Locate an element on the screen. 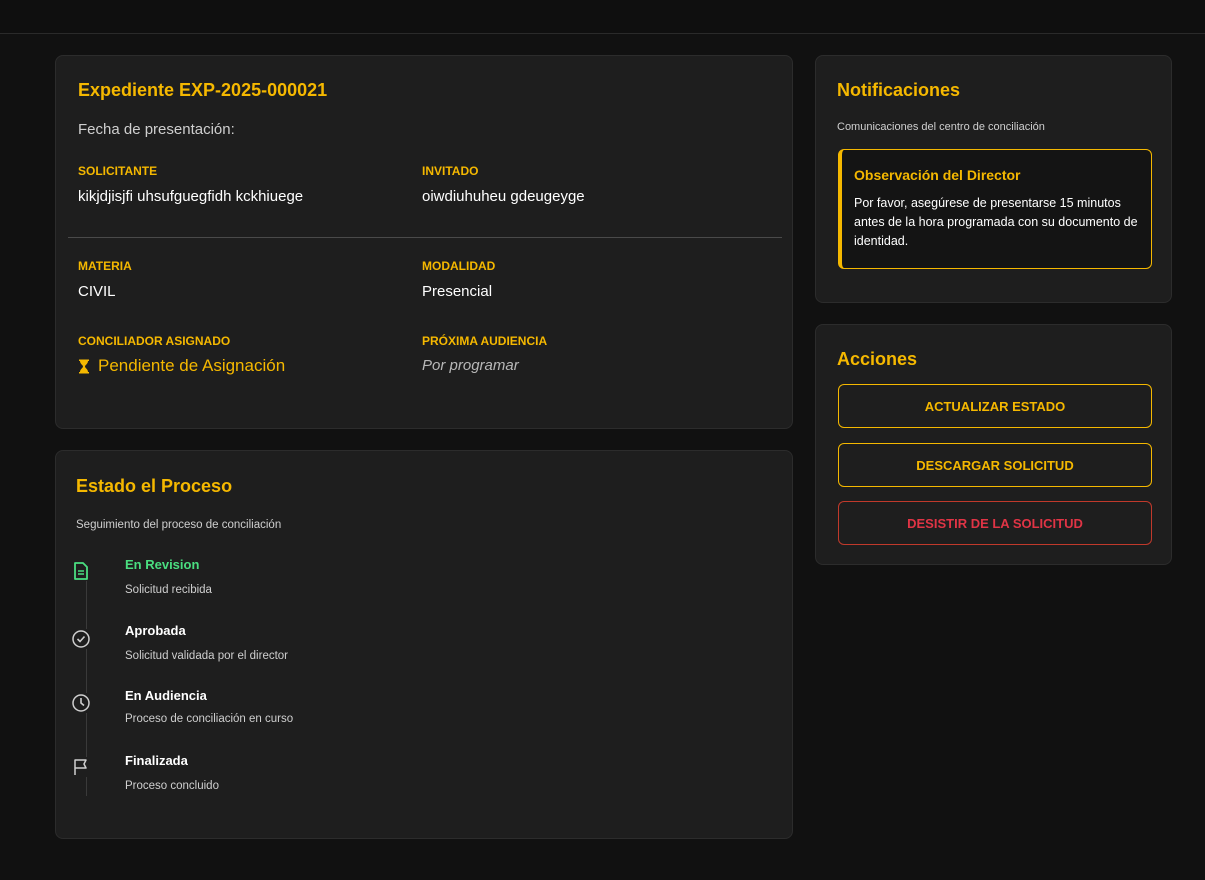 The width and height of the screenshot is (1205, 880). step-desc-en-audiencia: Proceso de conciliación en curso is located at coordinates (209, 719).